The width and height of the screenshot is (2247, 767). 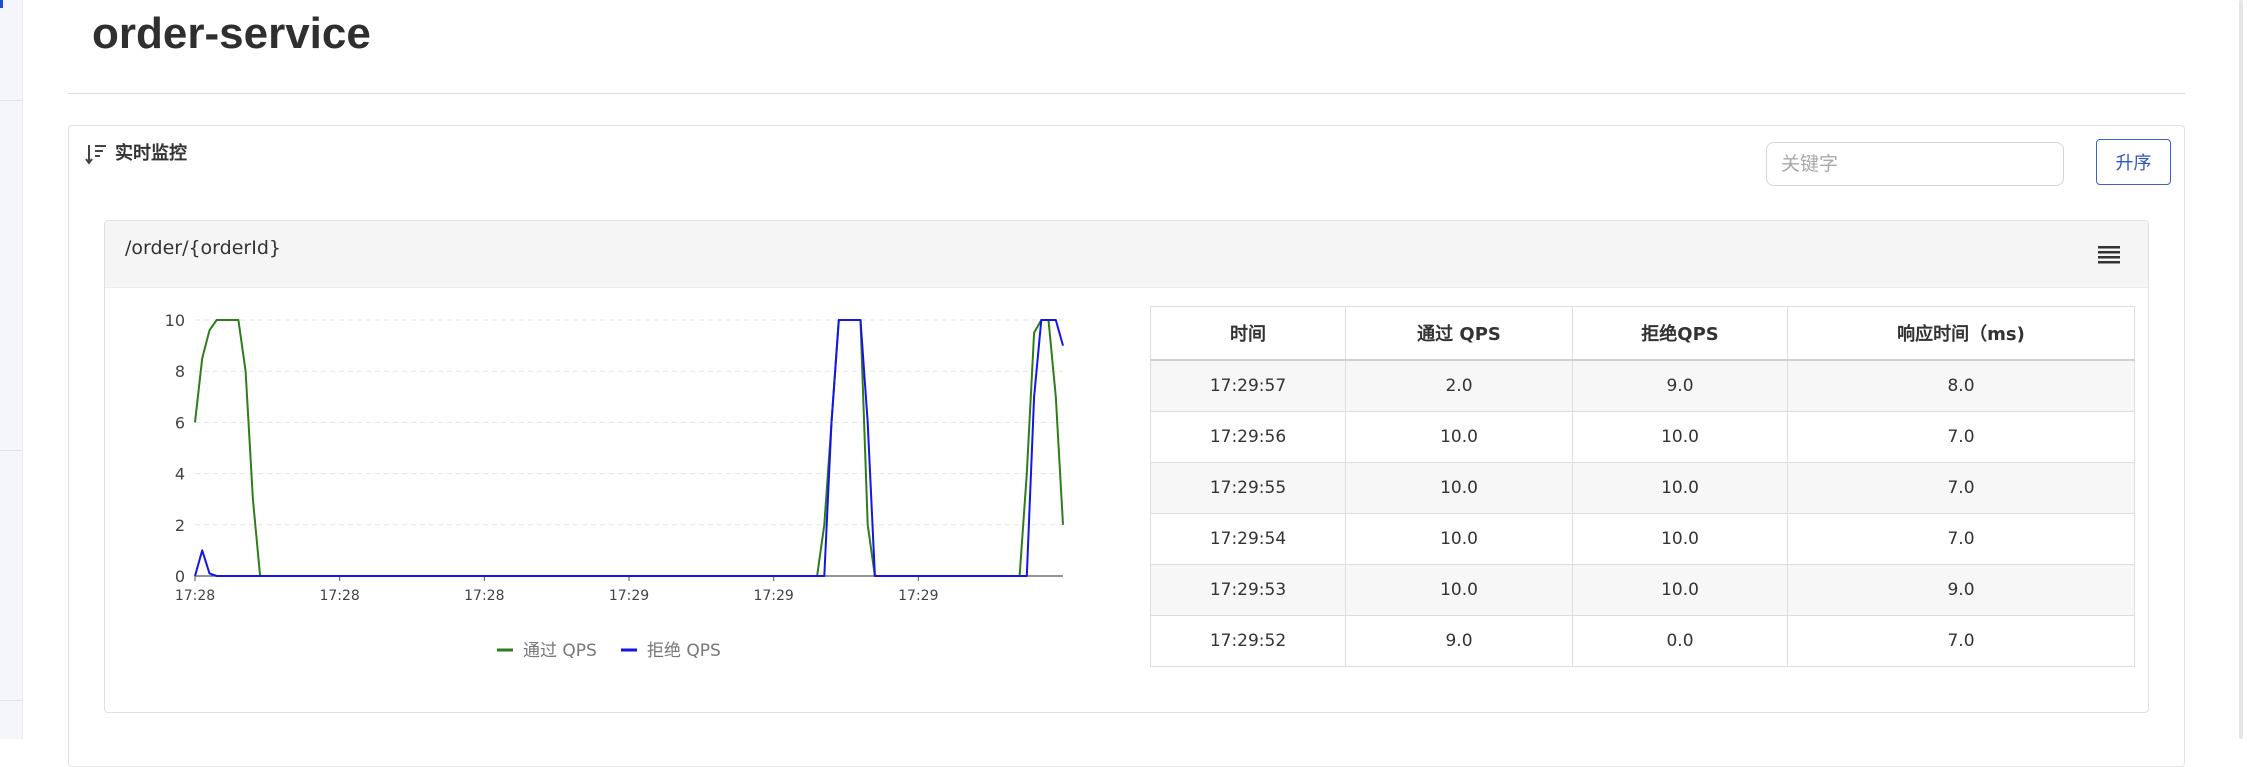 I want to click on cell-time: 17:29:56, so click(x=1248, y=437).